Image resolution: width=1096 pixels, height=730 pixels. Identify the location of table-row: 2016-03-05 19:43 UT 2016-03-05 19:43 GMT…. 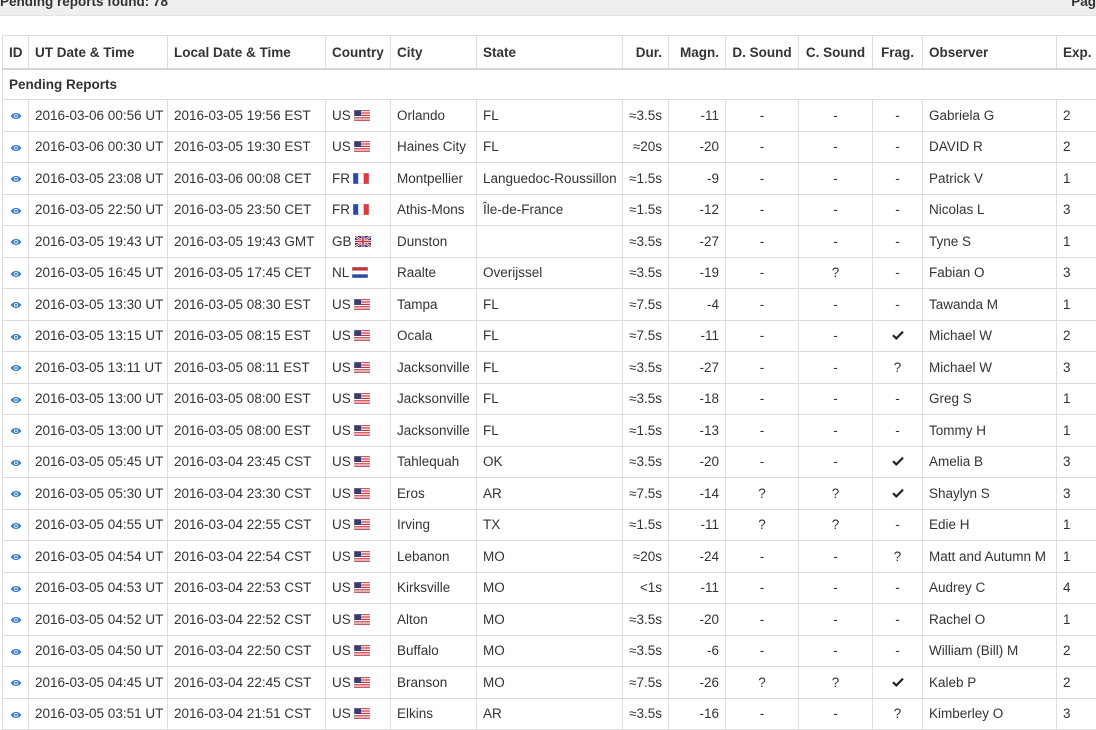
(549, 242).